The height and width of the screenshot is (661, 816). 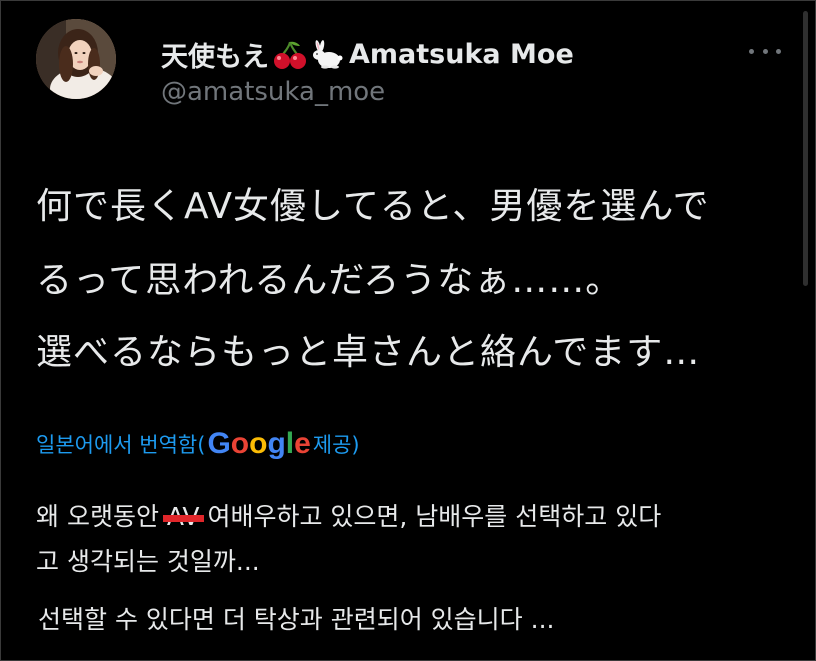 I want to click on tweet-text-line: 何で長くAV女優してると、男優を選んで, so click(x=373, y=206).